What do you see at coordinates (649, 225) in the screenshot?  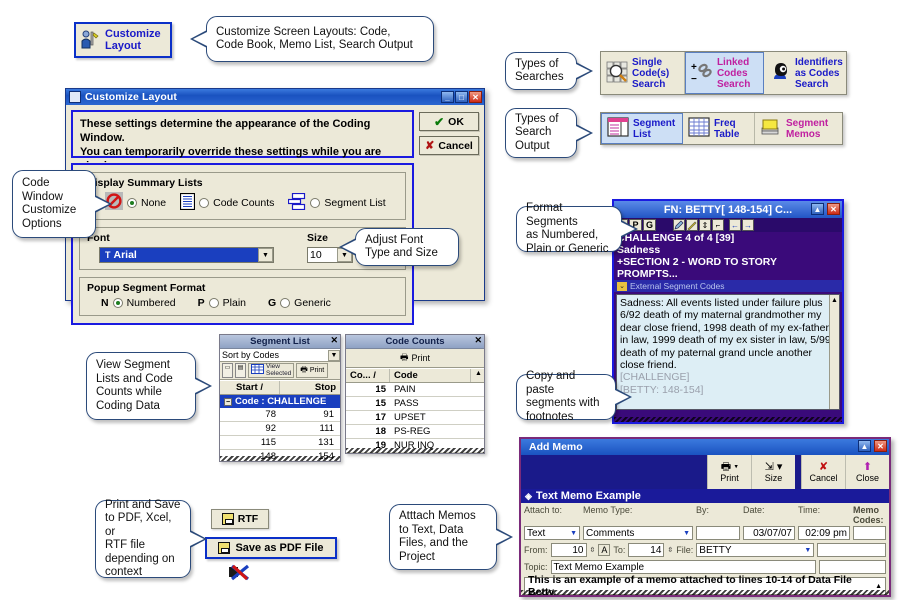 I see `format-key-g: G` at bounding box center [649, 225].